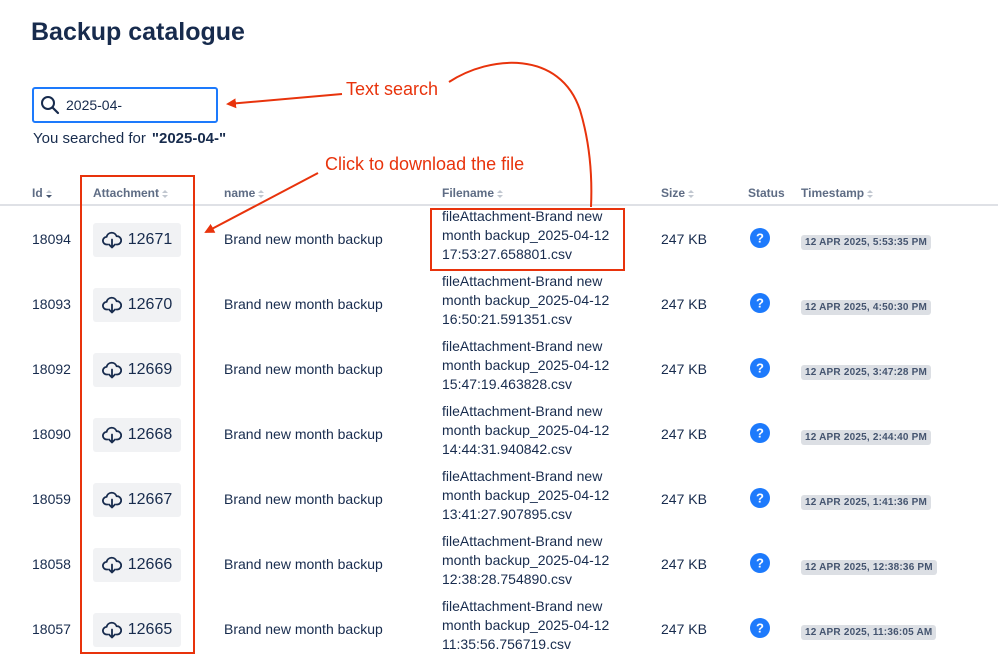  What do you see at coordinates (507, 514) in the screenshot?
I see `filename-line: 13:41:27.907895.csv` at bounding box center [507, 514].